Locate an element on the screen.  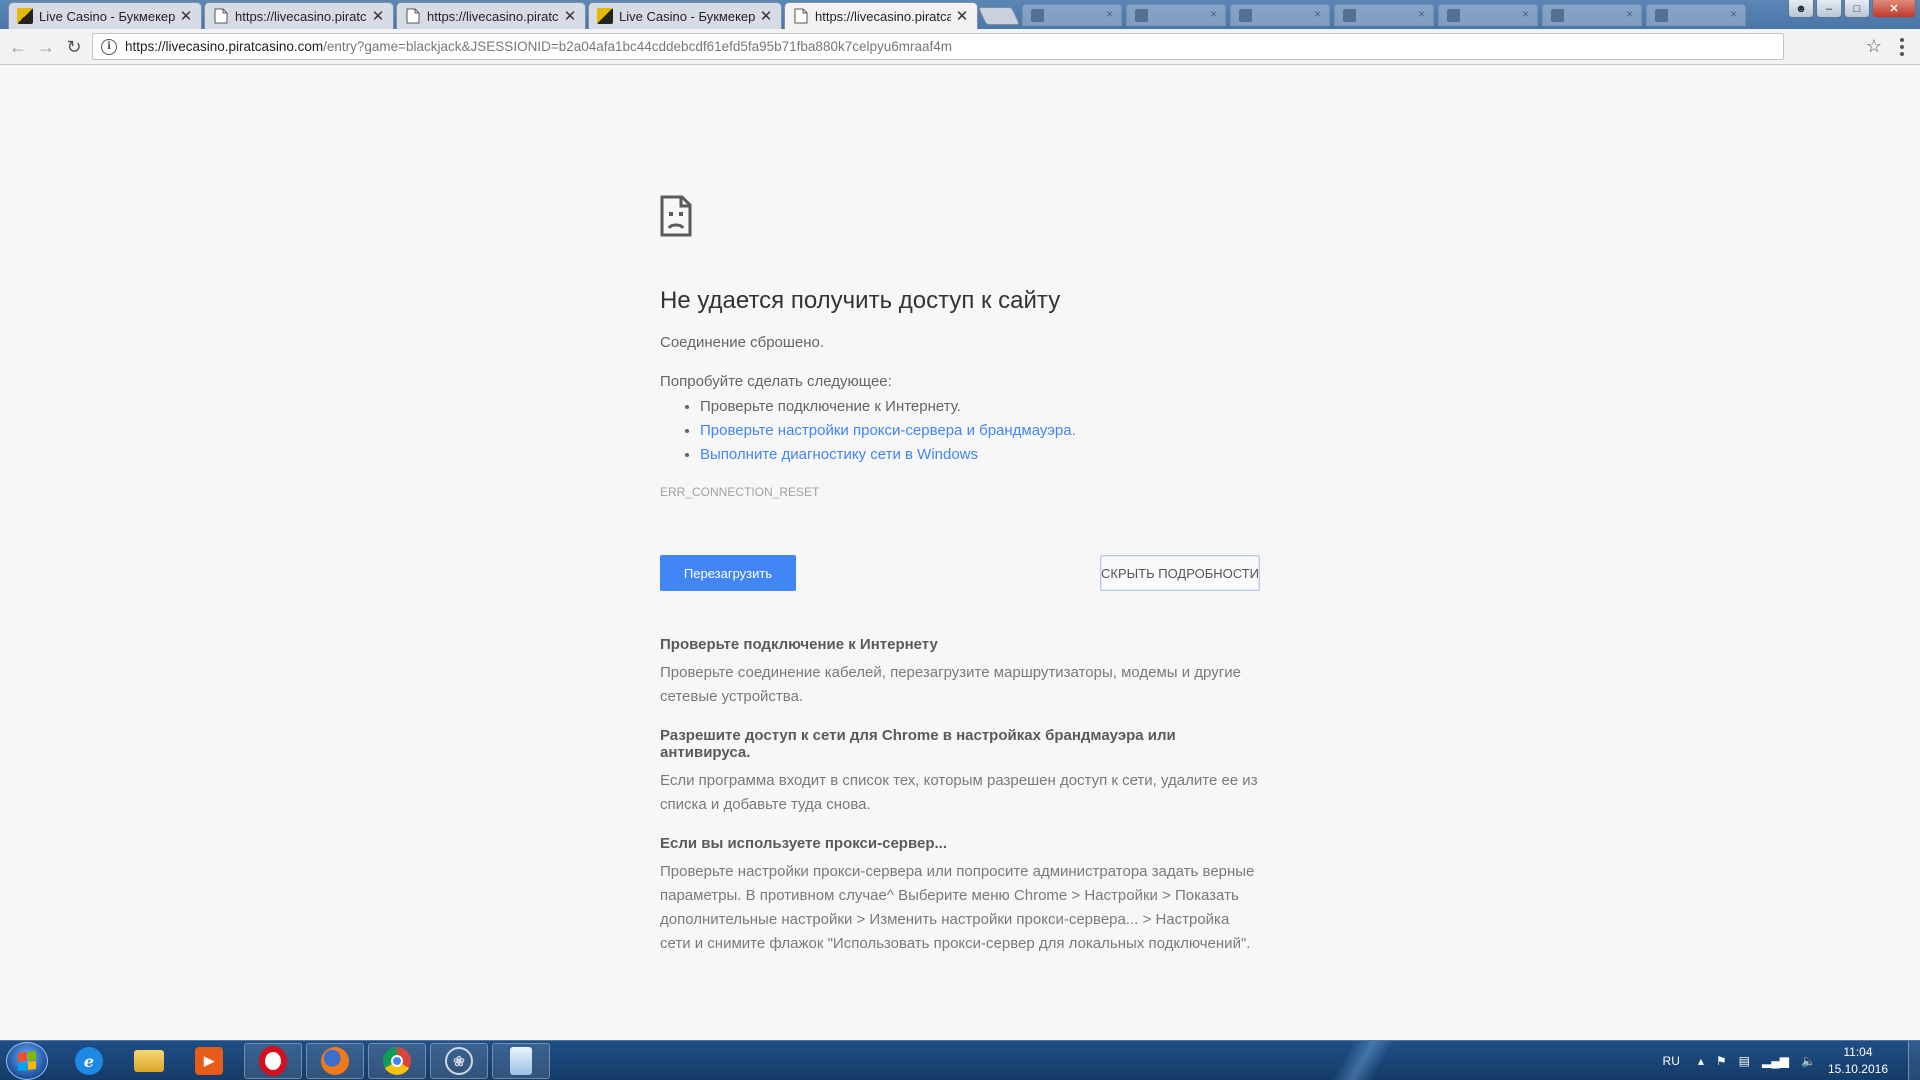
user-profile-icon: ☻ is located at coordinates (1801, 9).